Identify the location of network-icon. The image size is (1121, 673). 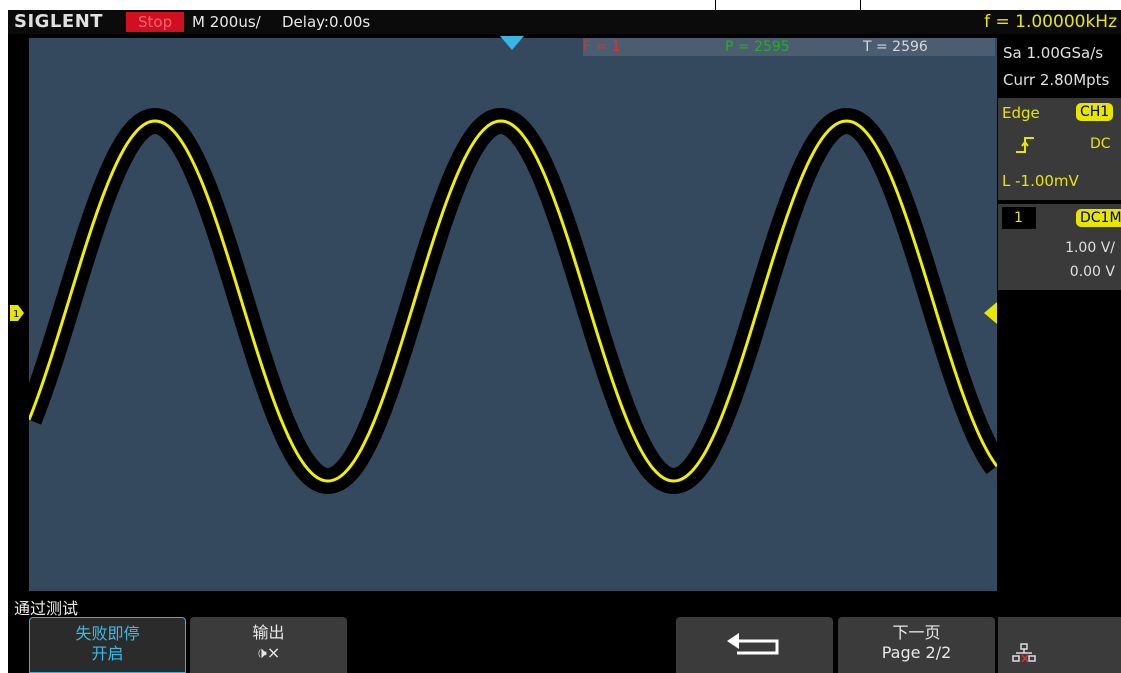
(1024, 653).